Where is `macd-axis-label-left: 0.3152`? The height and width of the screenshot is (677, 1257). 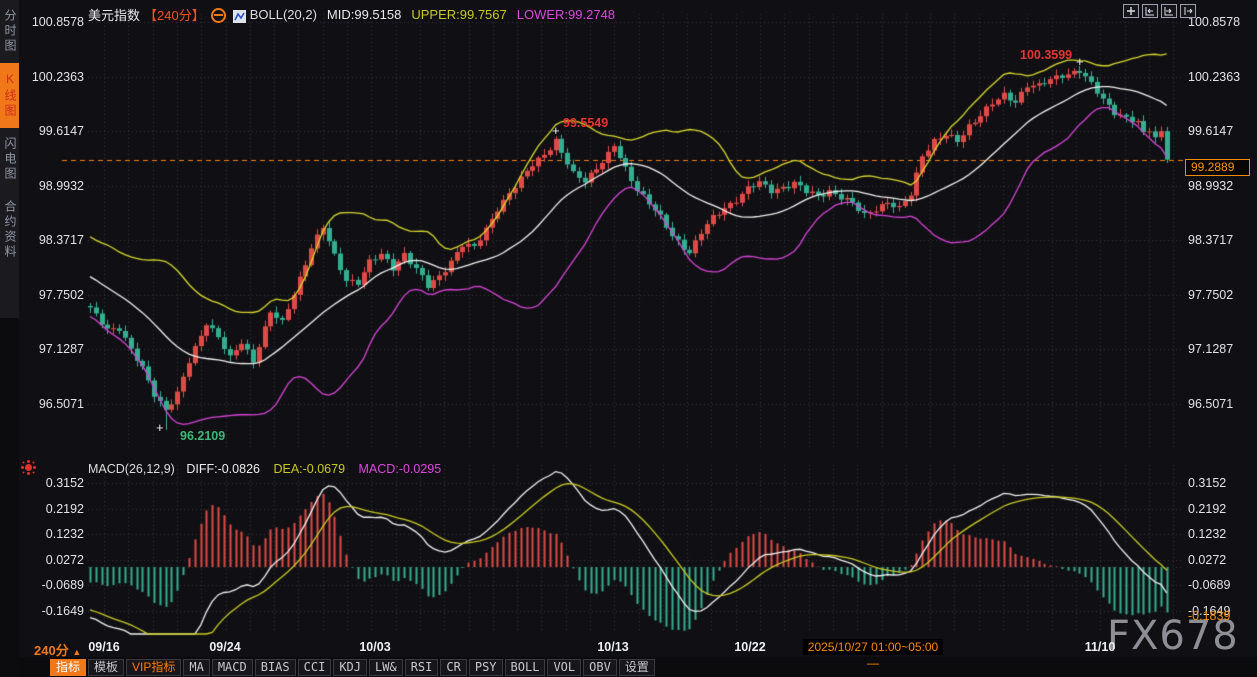 macd-axis-label-left: 0.3152 is located at coordinates (64, 483).